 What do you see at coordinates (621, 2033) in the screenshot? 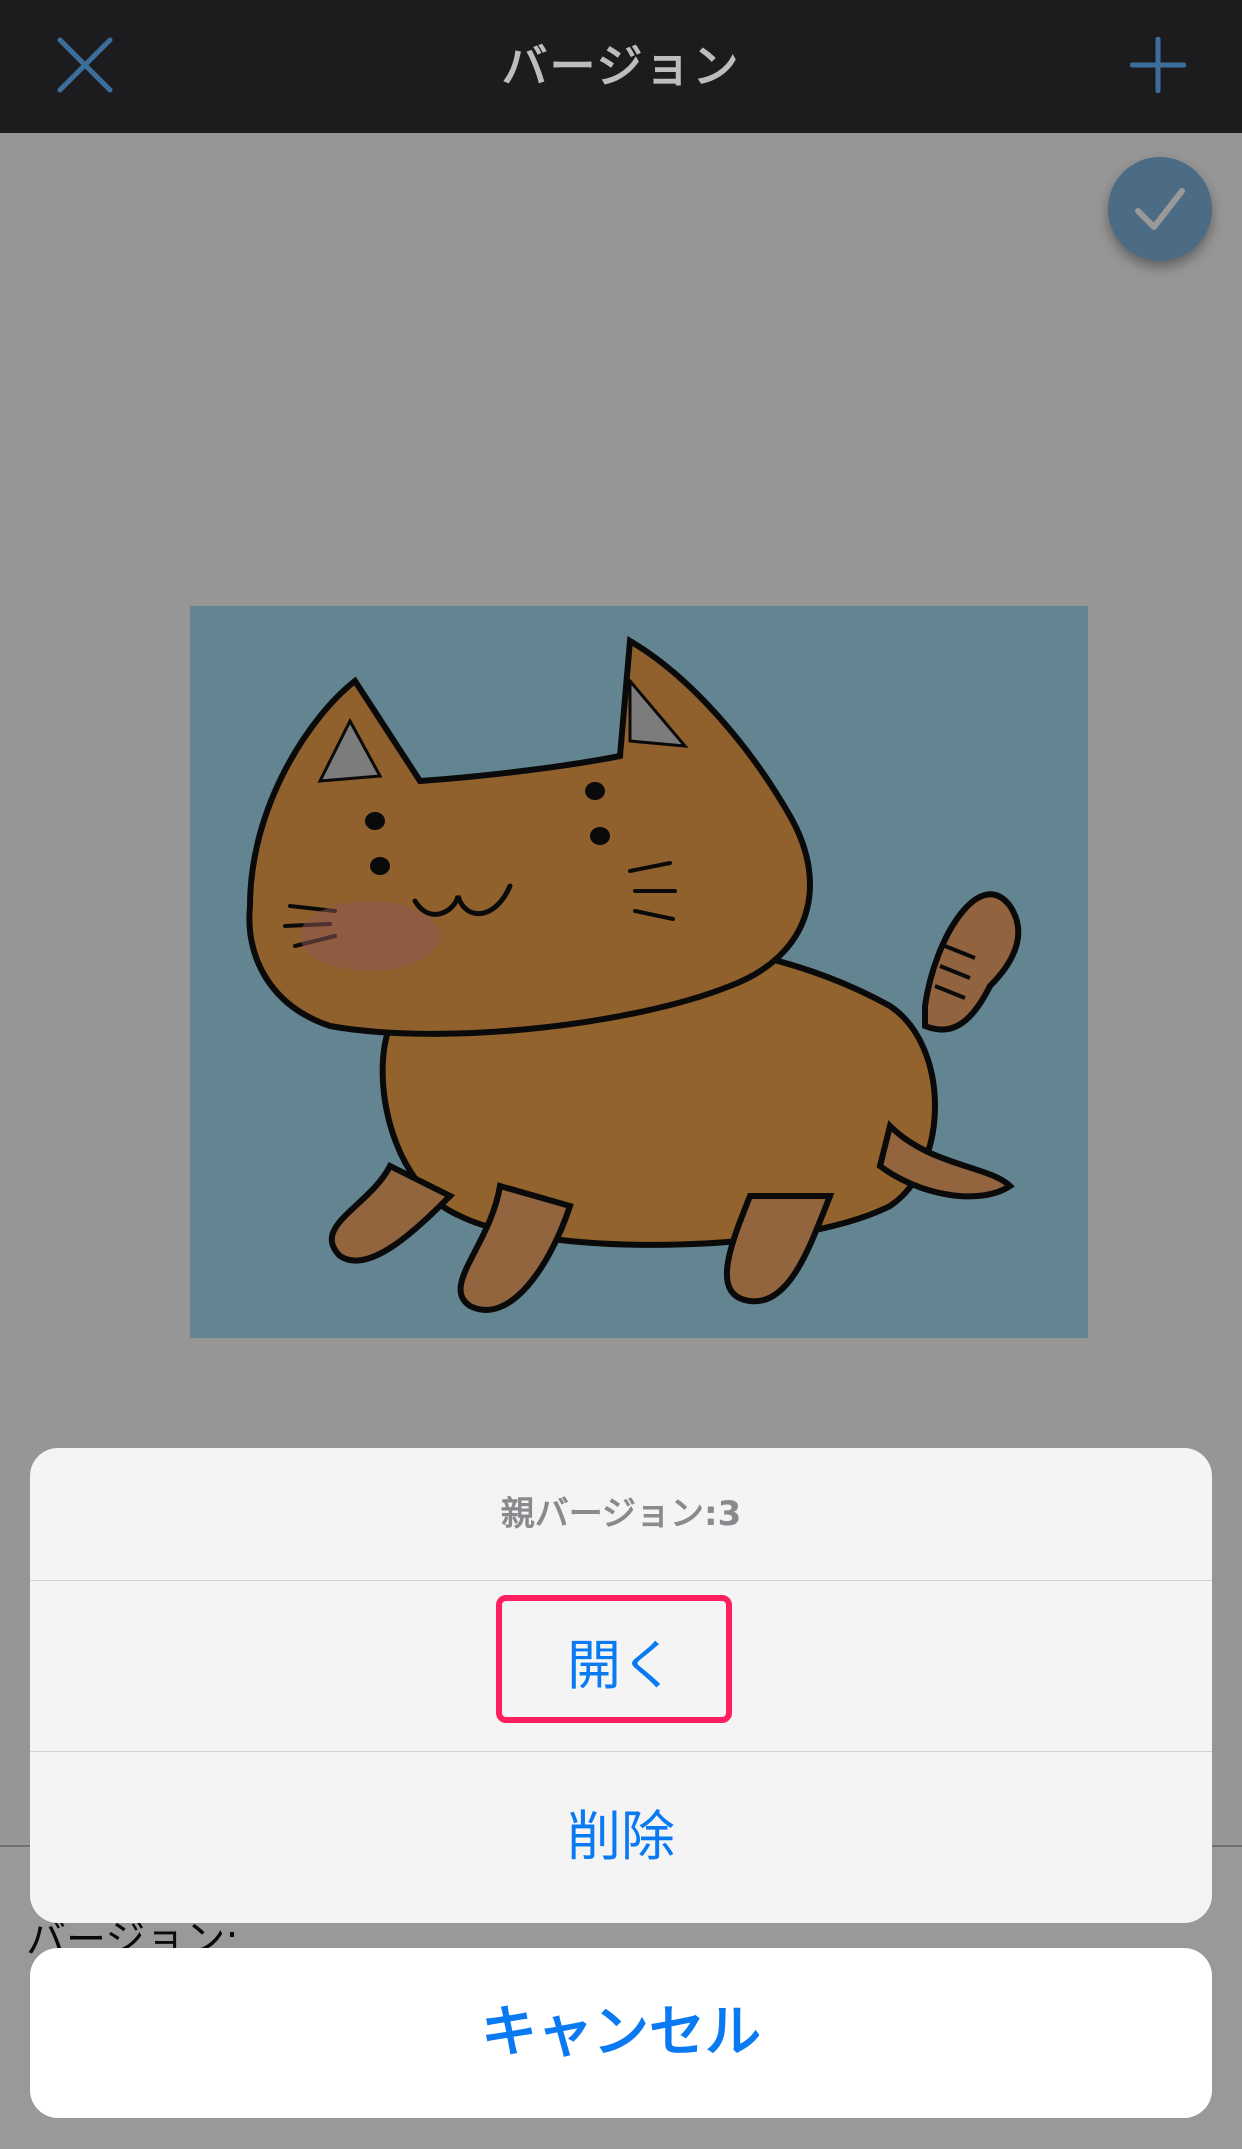
I see `cancel-button: キャンセル` at bounding box center [621, 2033].